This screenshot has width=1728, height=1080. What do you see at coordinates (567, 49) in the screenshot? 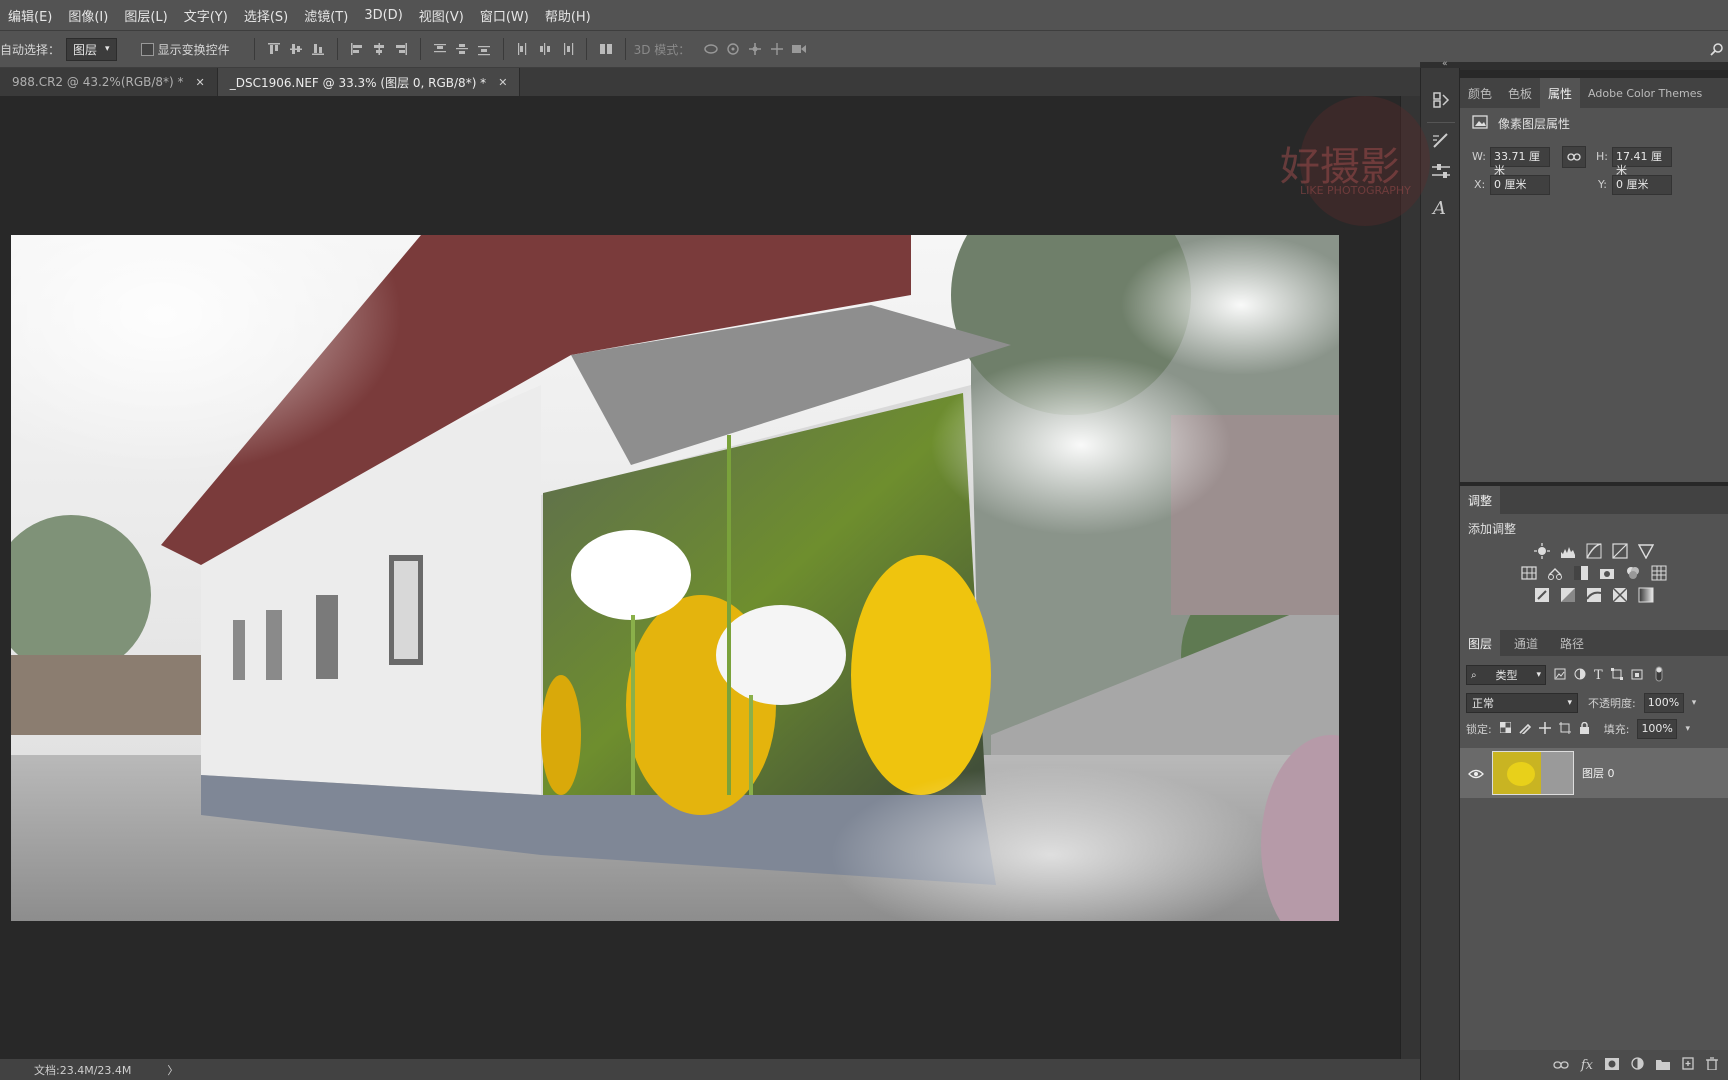
I see `distribute-right-icon` at bounding box center [567, 49].